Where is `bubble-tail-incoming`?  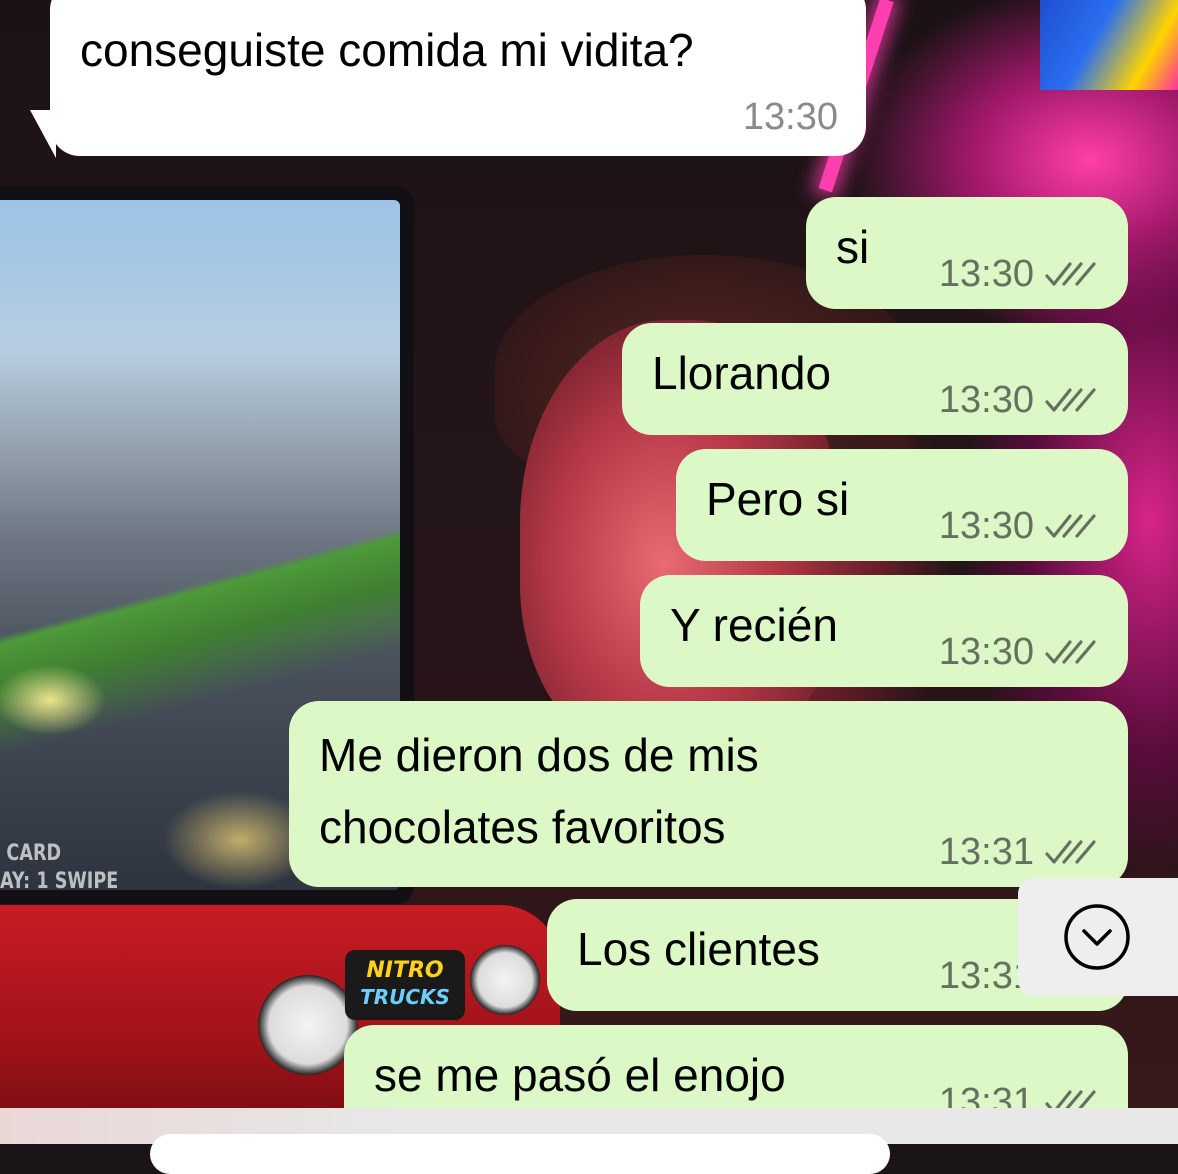 bubble-tail-incoming is located at coordinates (43, 134).